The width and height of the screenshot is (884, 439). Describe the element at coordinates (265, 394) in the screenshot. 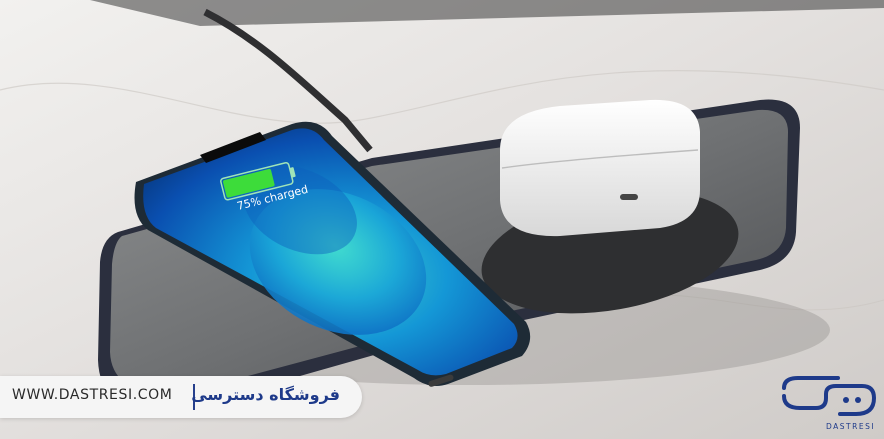

I see `store-name: فروشگاه دسترسی` at that location.